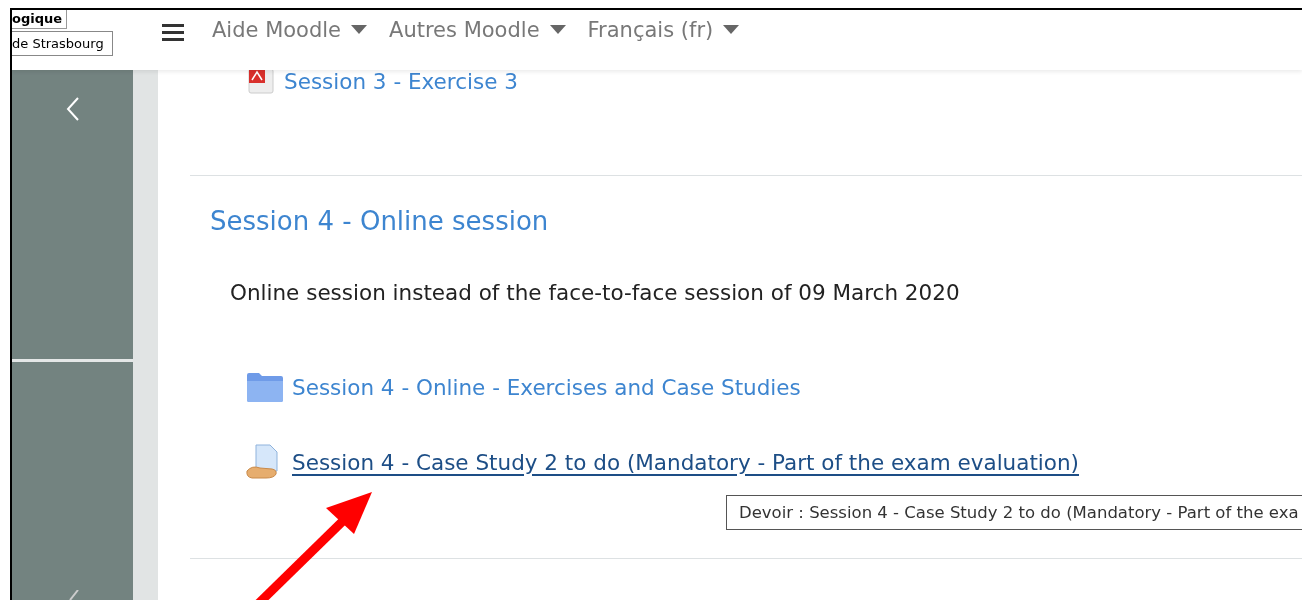  What do you see at coordinates (40, 19) in the screenshot?
I see `site-name-fragment: ogique` at bounding box center [40, 19].